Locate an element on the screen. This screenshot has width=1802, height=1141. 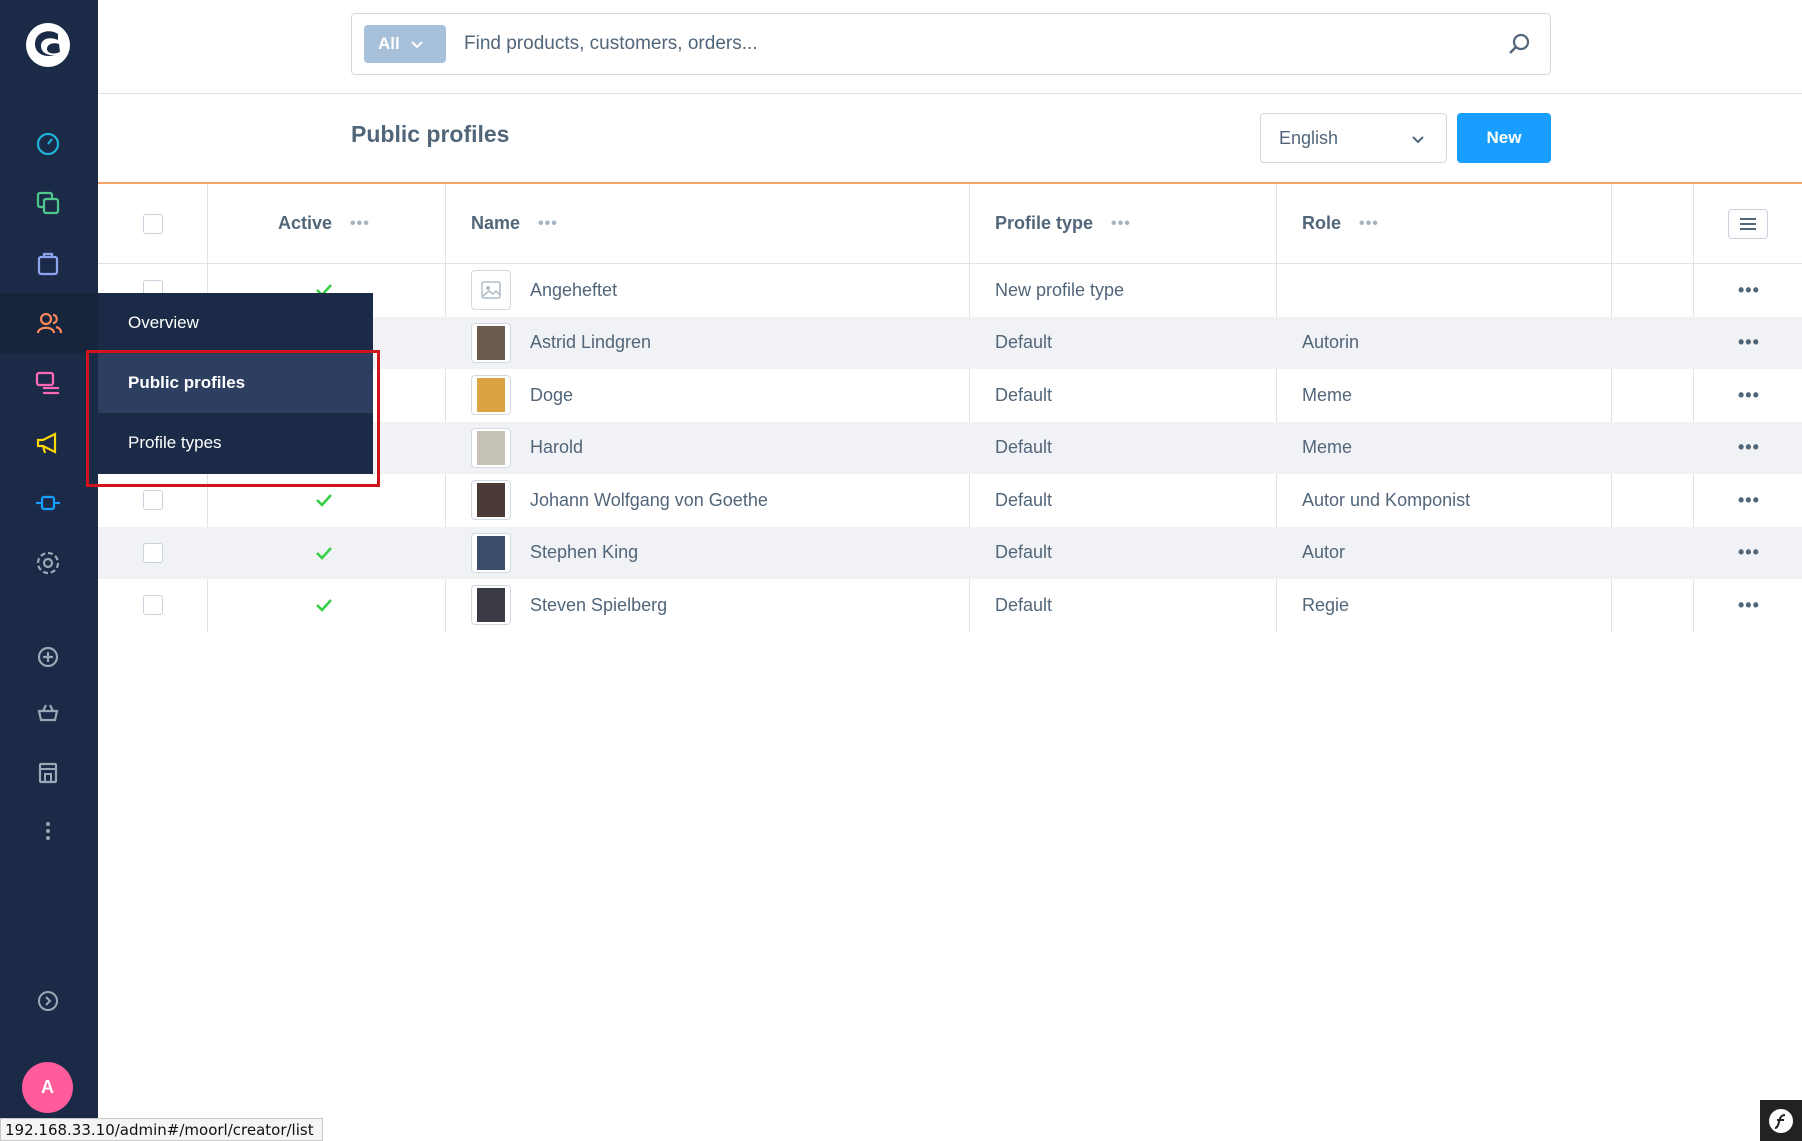
row-role-cell: Autorin is located at coordinates (1330, 343).